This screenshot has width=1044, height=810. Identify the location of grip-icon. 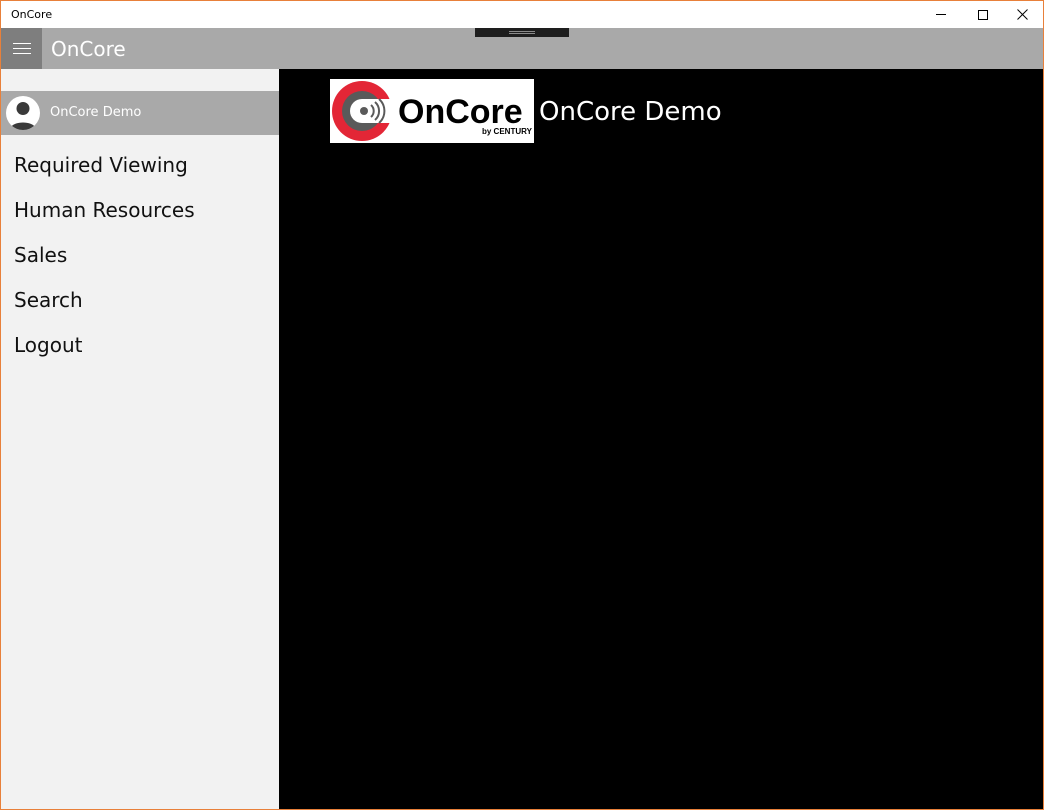
(522, 32).